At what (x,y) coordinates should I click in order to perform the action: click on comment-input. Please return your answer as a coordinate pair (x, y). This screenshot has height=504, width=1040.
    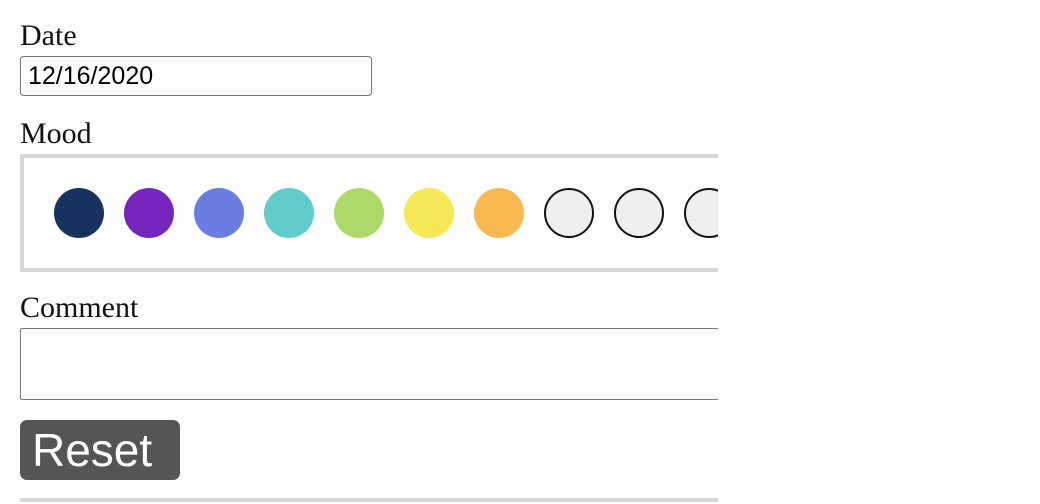
    Looking at the image, I should click on (369, 364).